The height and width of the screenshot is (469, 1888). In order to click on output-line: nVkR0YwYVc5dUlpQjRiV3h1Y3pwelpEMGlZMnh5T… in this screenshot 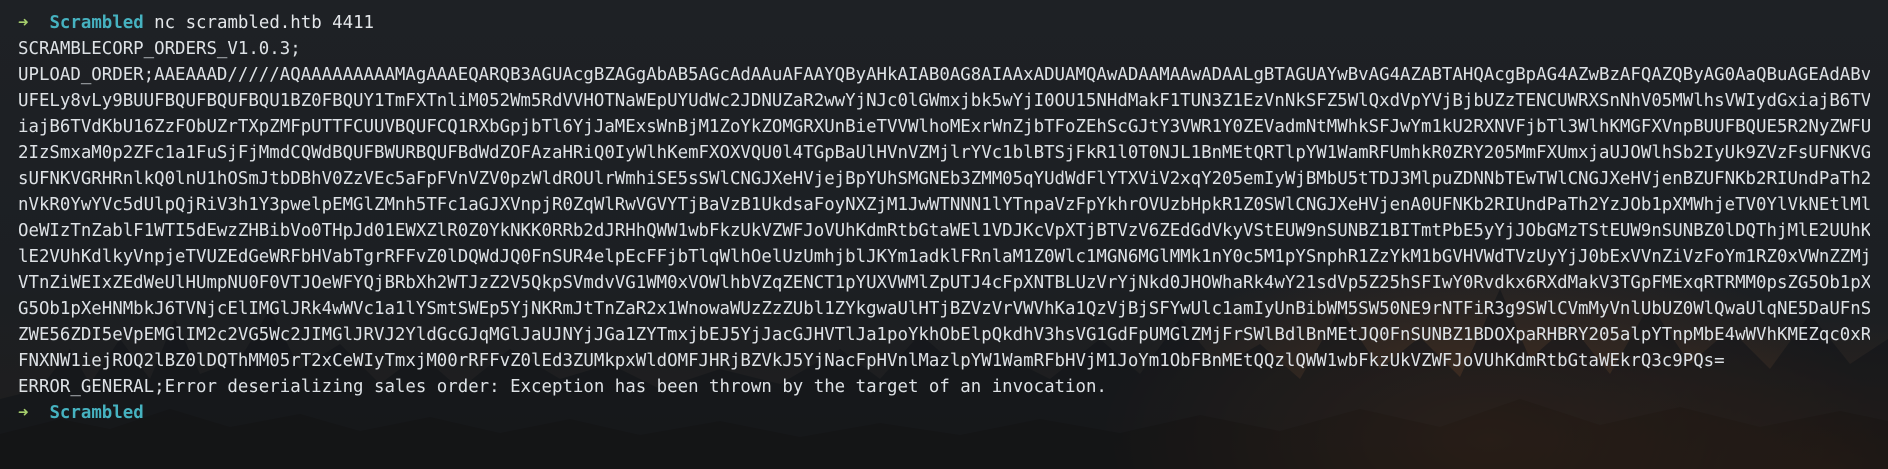, I will do `click(944, 205)`.